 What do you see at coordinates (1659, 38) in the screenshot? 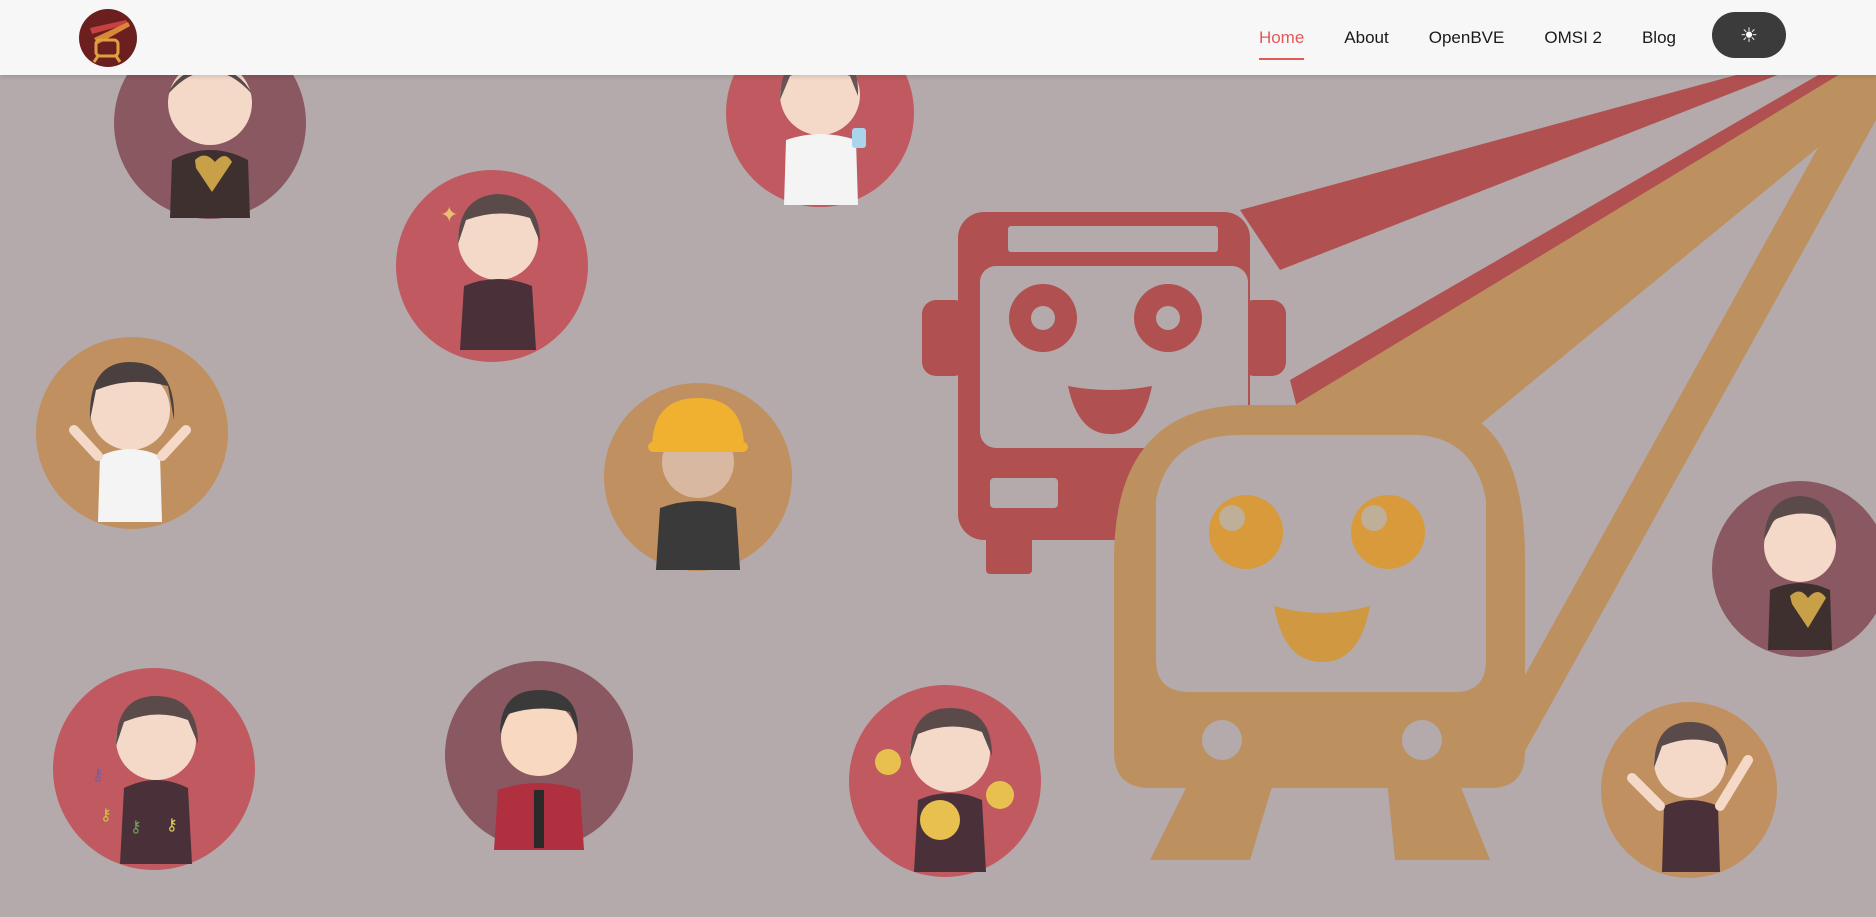
I see `nav-link-blog: Blog` at bounding box center [1659, 38].